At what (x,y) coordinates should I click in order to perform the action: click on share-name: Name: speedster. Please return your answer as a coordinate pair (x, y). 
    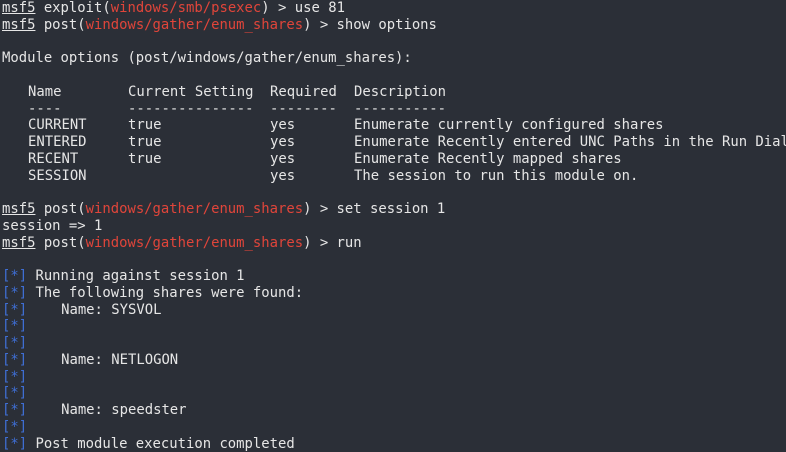
    Looking at the image, I should click on (106, 410).